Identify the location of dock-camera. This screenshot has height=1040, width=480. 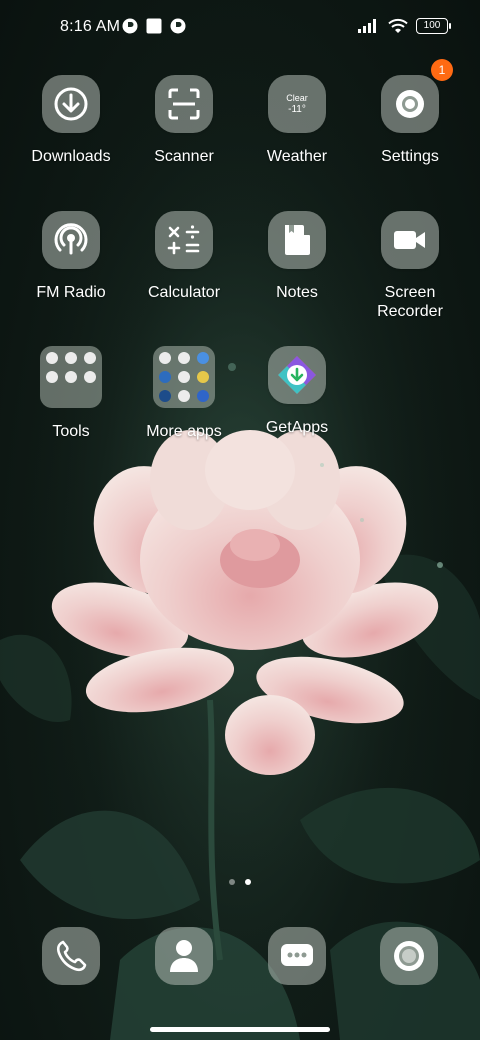
(409, 956).